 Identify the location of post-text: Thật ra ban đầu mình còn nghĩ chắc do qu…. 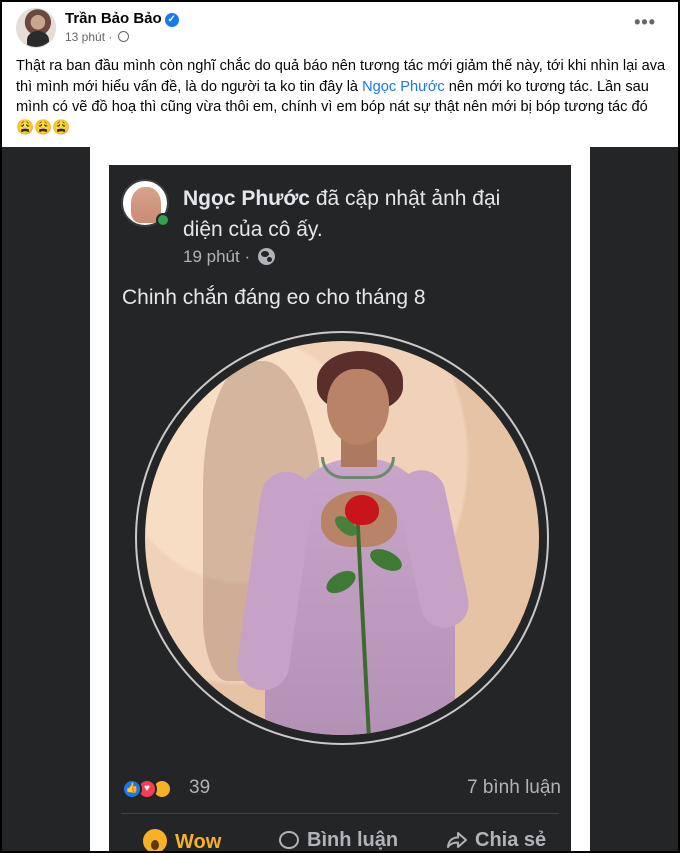
(341, 97).